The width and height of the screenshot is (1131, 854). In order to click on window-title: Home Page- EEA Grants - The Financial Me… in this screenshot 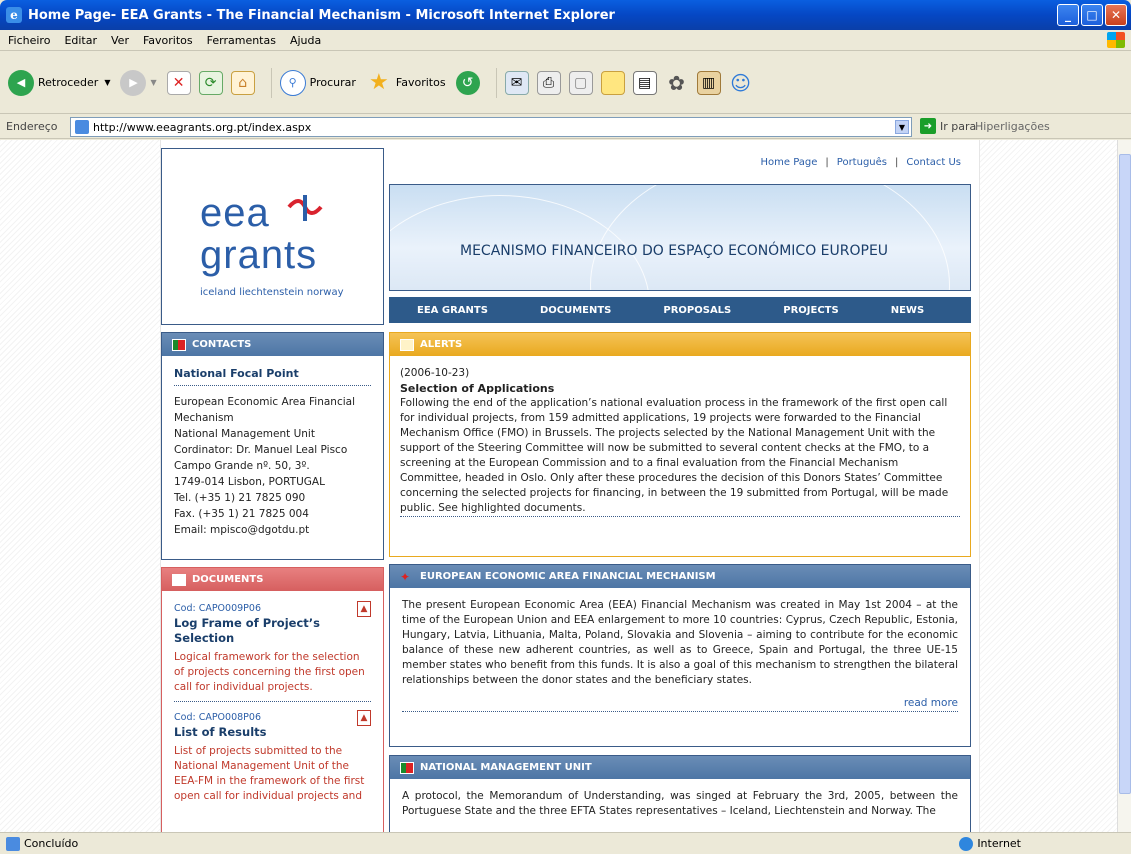, I will do `click(321, 15)`.